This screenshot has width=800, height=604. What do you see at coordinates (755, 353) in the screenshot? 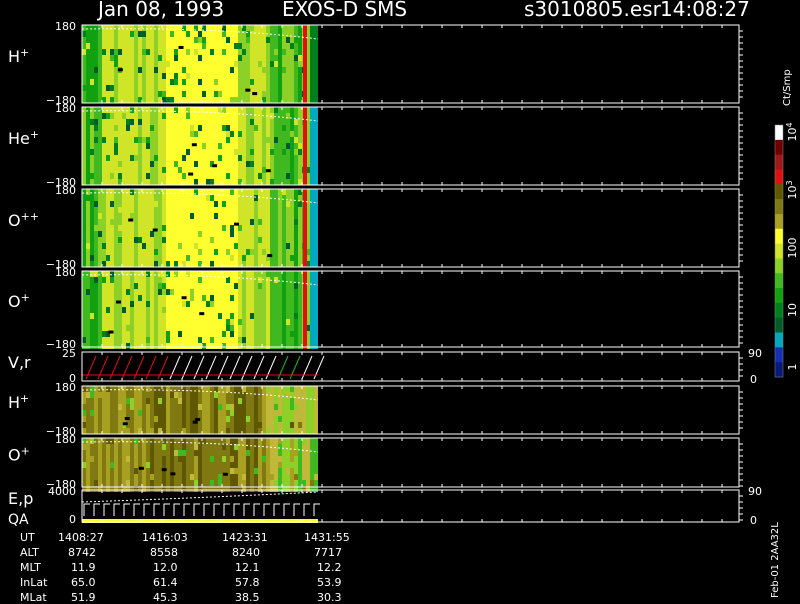
I see `right-axis-top-label: 90` at bounding box center [755, 353].